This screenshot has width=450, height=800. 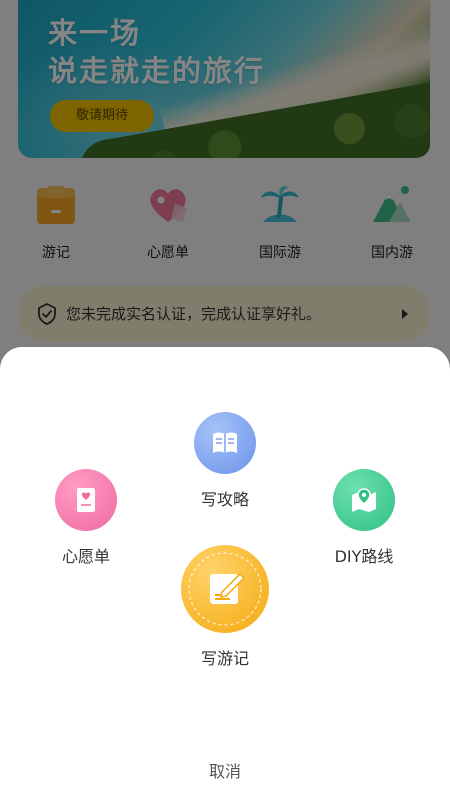 I want to click on pencil-note-icon, so click(x=225, y=589).